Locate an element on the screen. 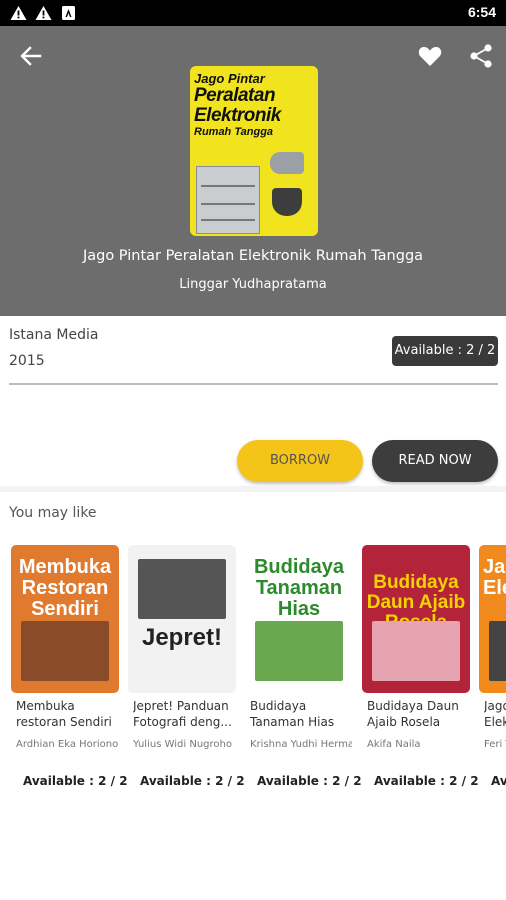 The image size is (506, 900). recommendation-cover: Jago Elektronik is located at coordinates (492, 619).